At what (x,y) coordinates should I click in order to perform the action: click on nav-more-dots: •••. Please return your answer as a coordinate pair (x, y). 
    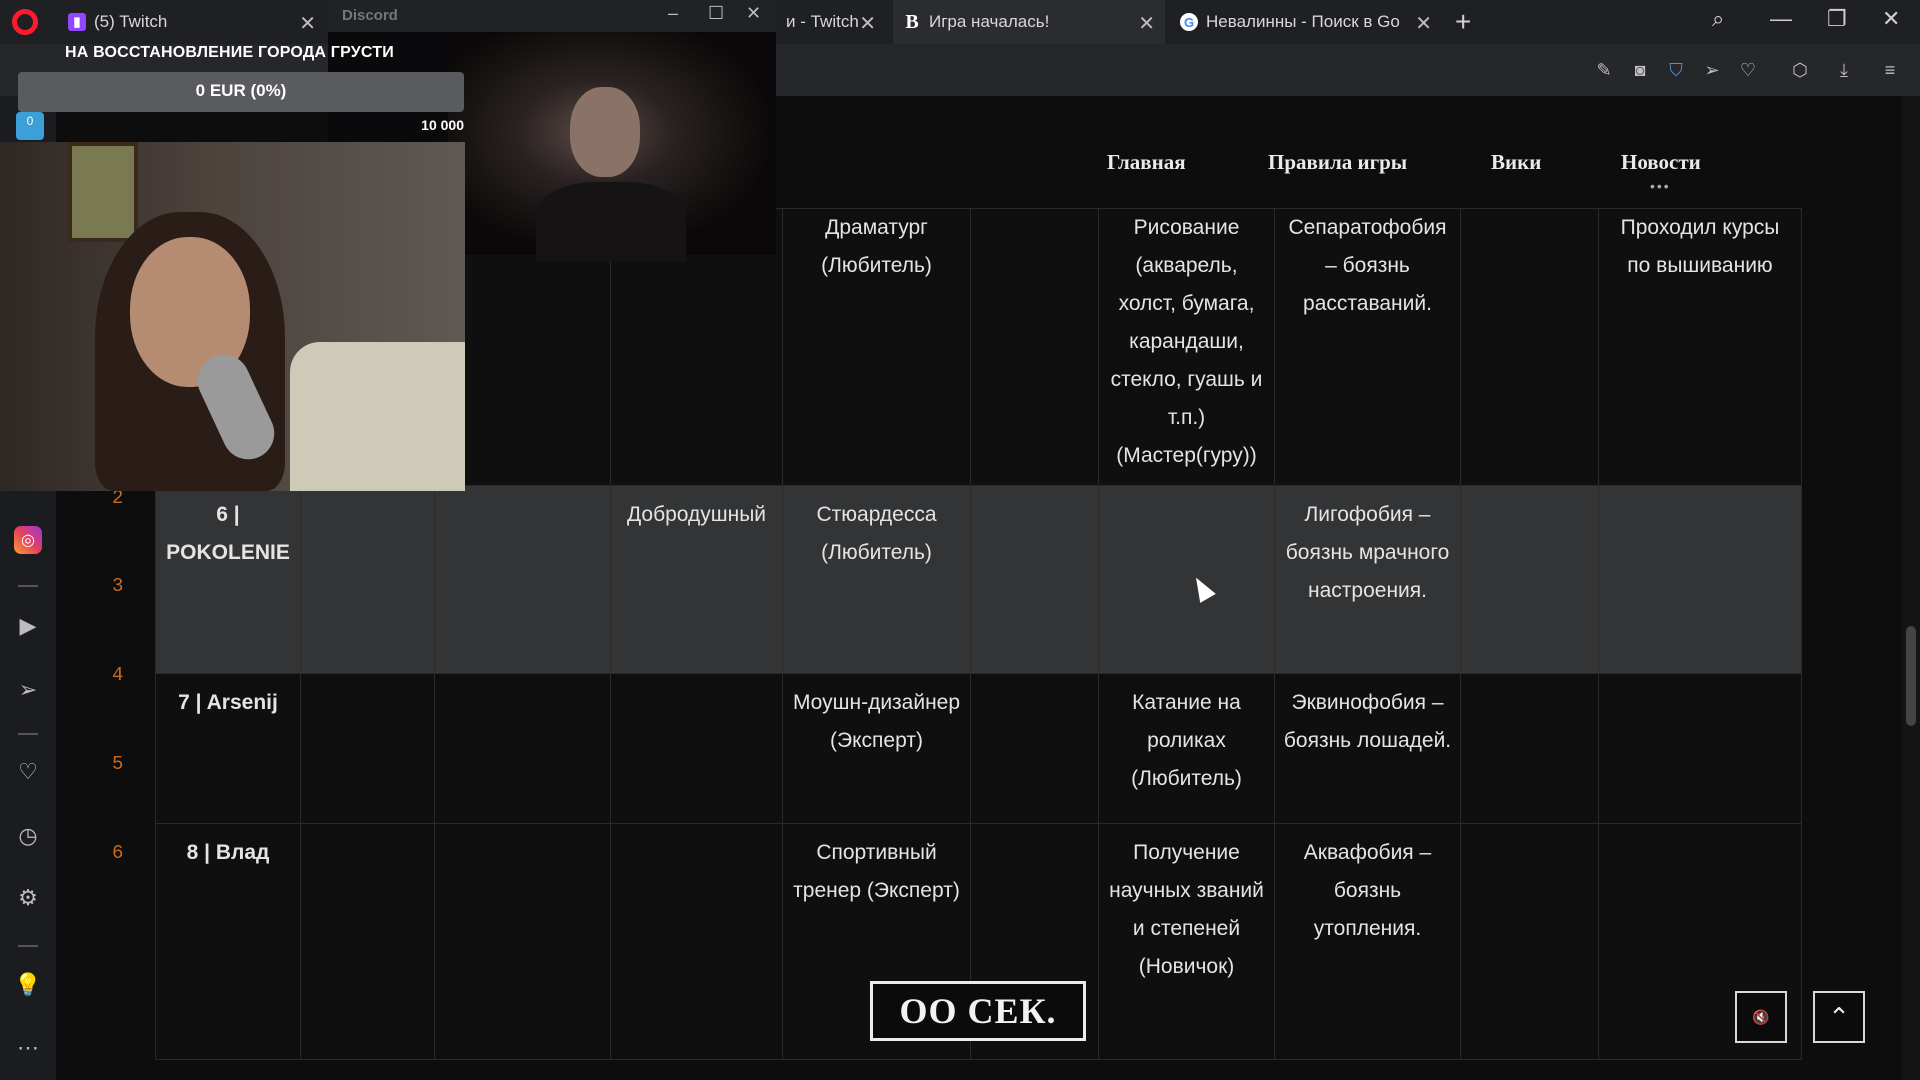
    Looking at the image, I should click on (1660, 186).